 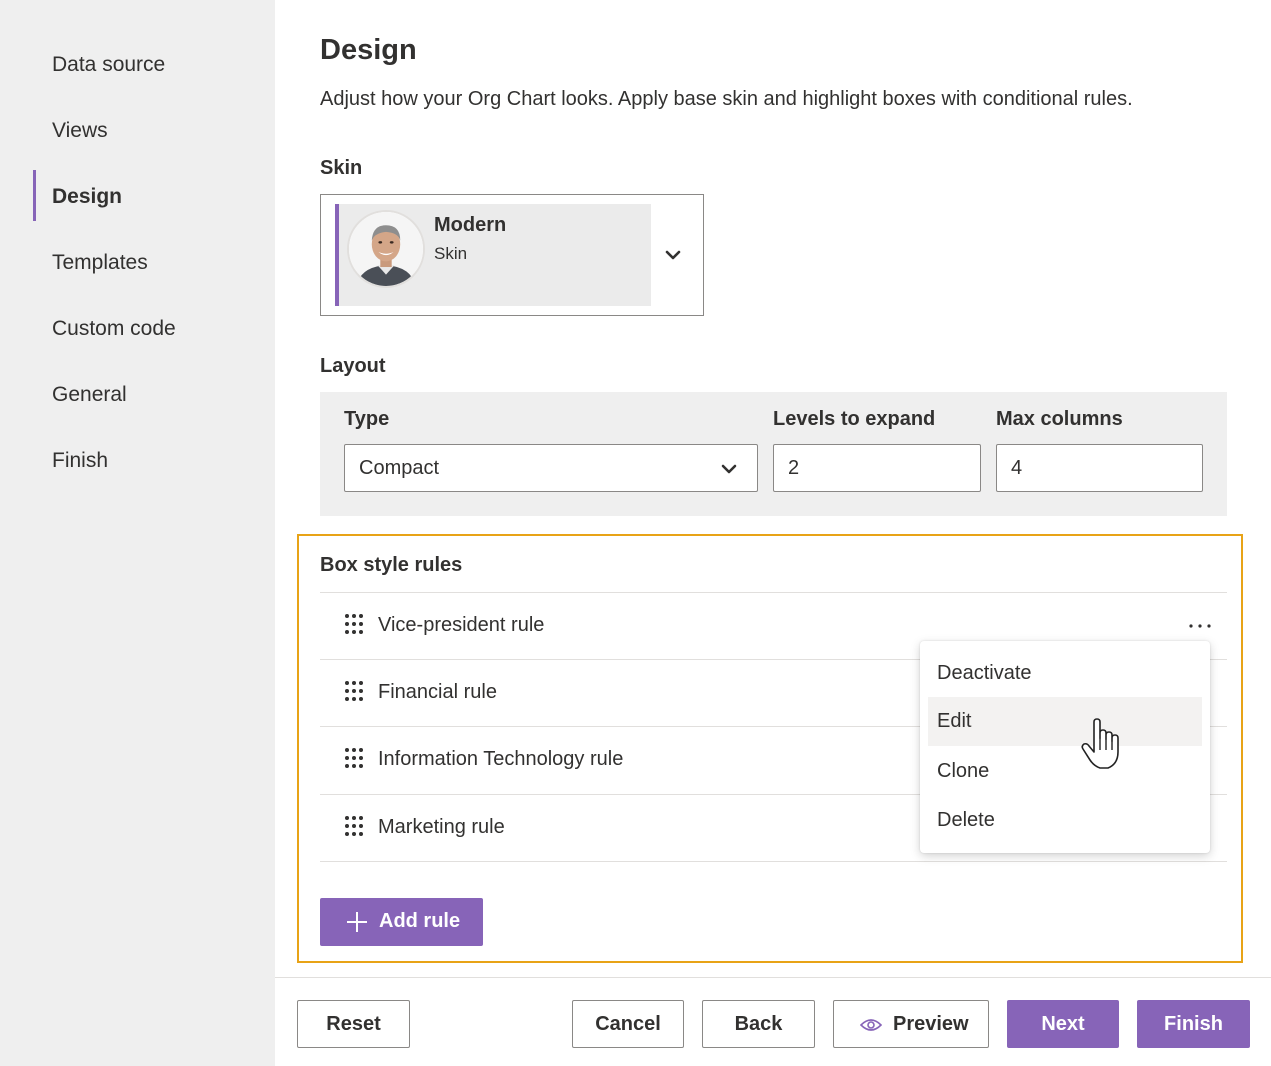 I want to click on next-button: Next, so click(x=1063, y=1024).